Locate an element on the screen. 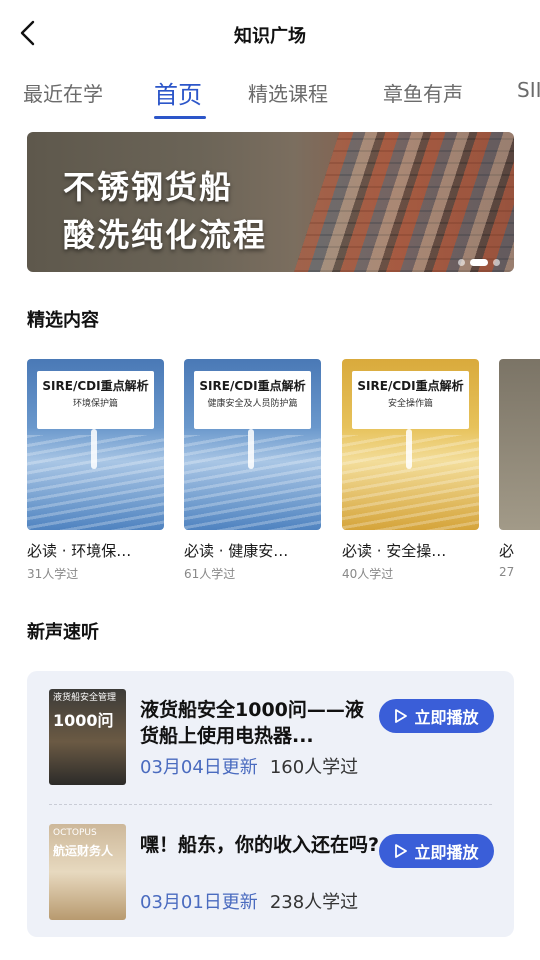 The image size is (540, 960). audio-section-title: 新声速听 is located at coordinates (63, 632).